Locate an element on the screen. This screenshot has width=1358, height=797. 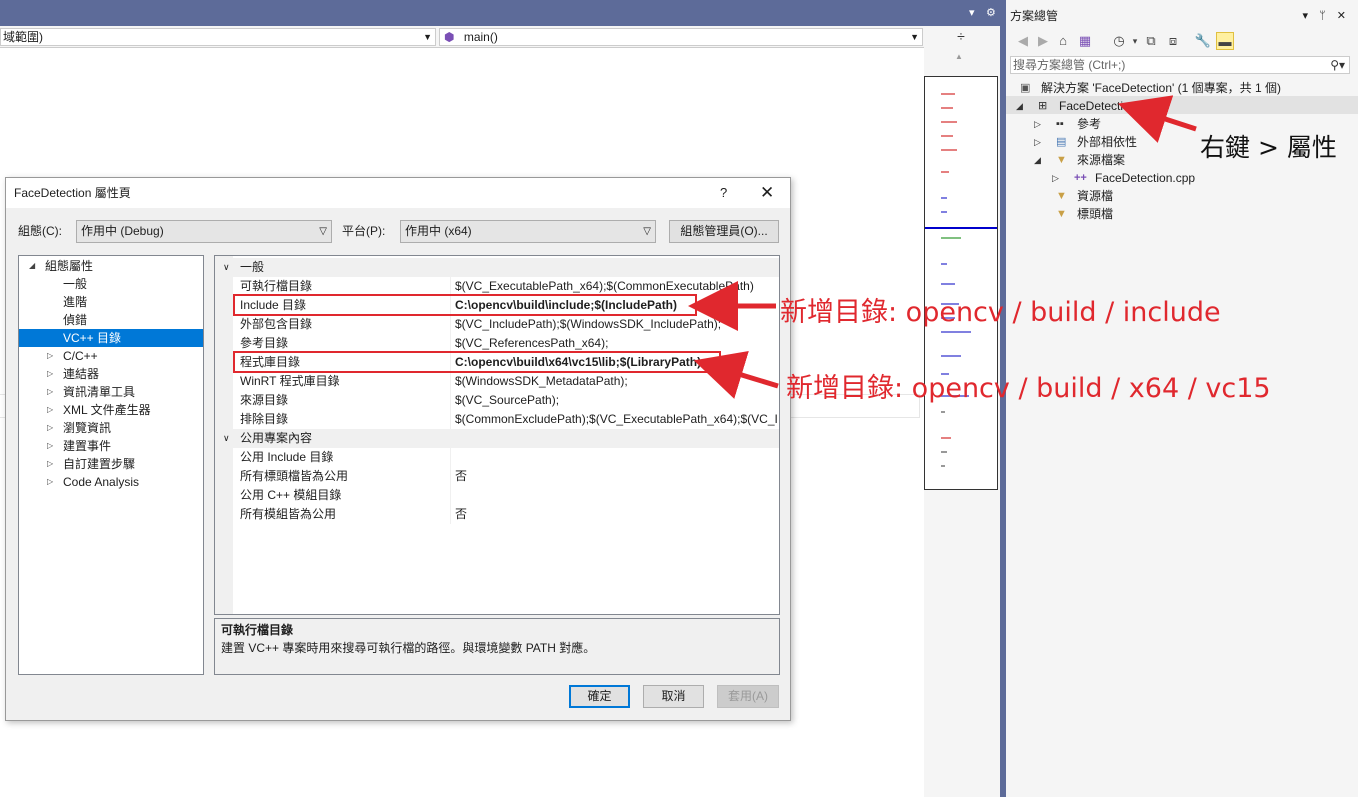
tree-cpp: ▷ C/C++ is located at coordinates (111, 356).